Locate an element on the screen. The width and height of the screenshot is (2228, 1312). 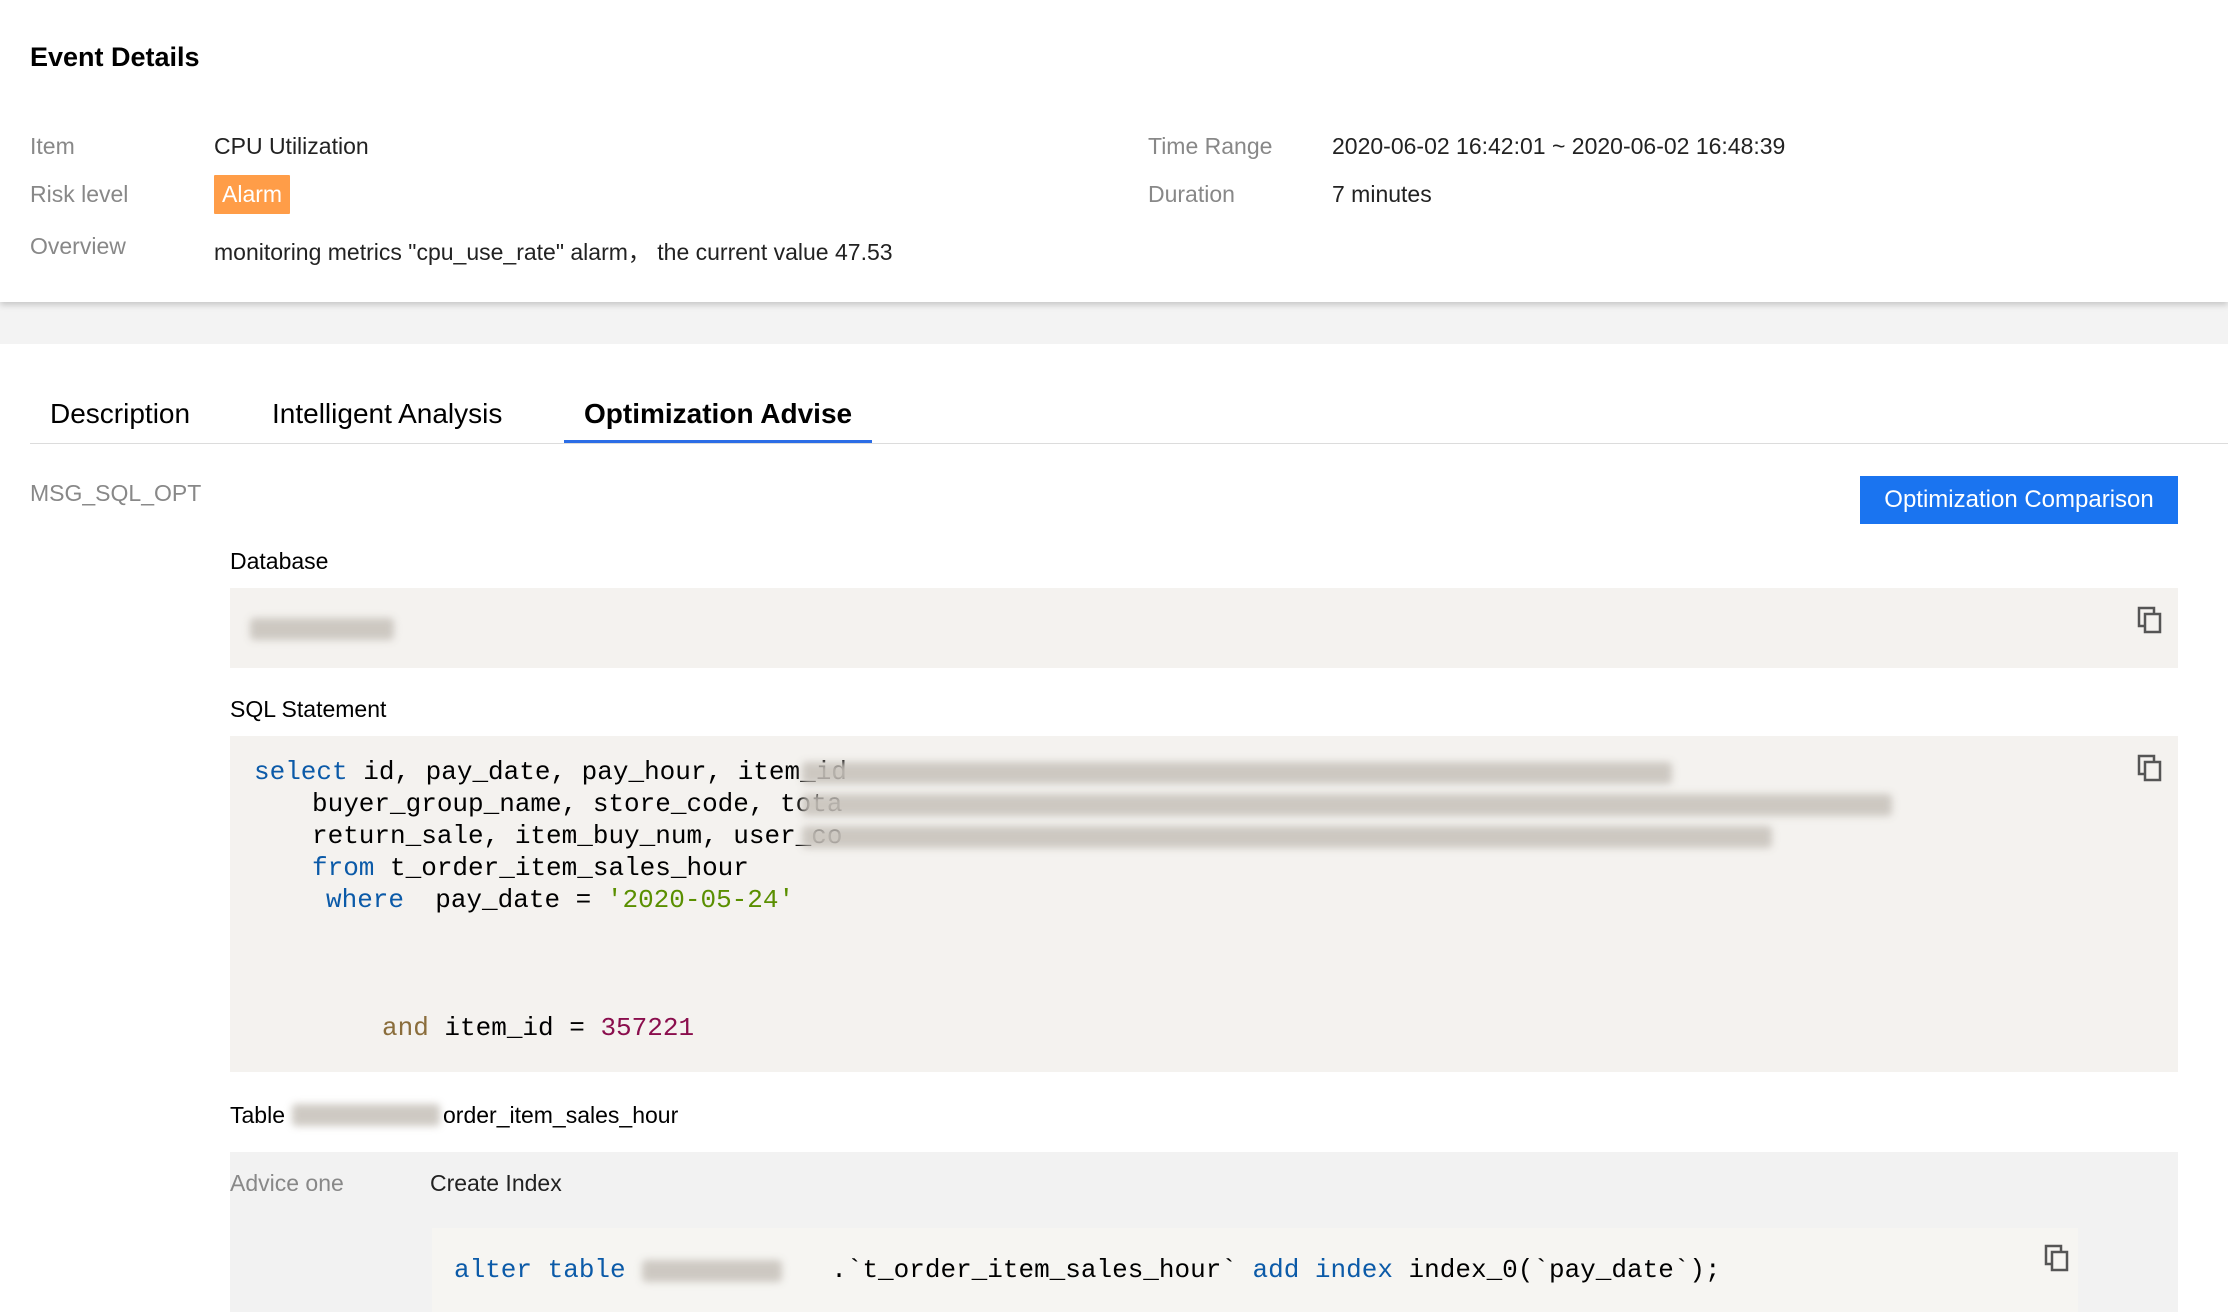
table-name: order_item_sales_hour is located at coordinates (561, 1115).